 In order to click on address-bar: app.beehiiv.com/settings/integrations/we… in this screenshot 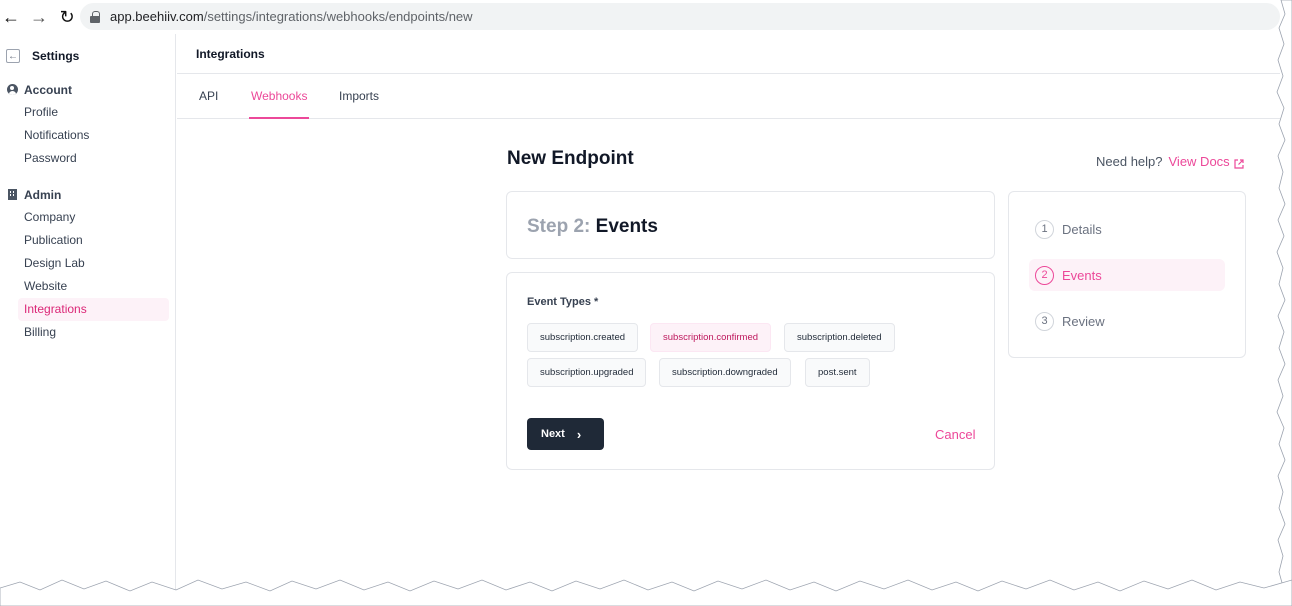, I will do `click(680, 16)`.